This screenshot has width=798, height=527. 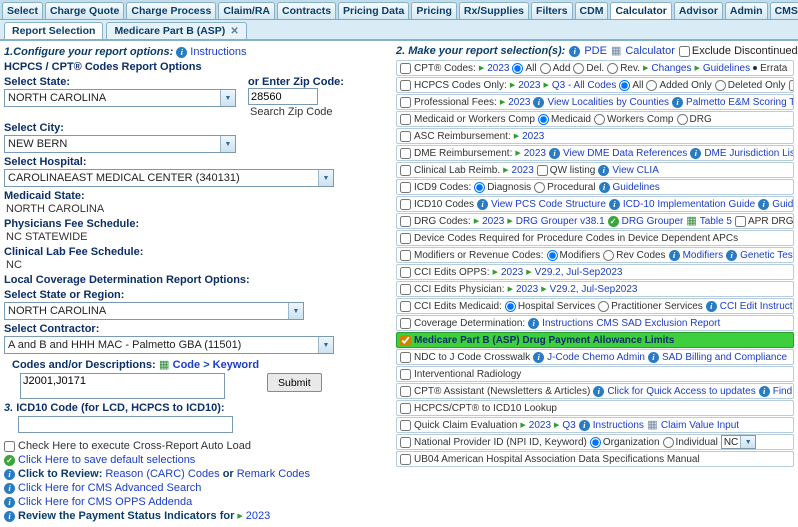 What do you see at coordinates (154, 311) in the screenshot?
I see `region-select: NORTH CAROLINA ▼` at bounding box center [154, 311].